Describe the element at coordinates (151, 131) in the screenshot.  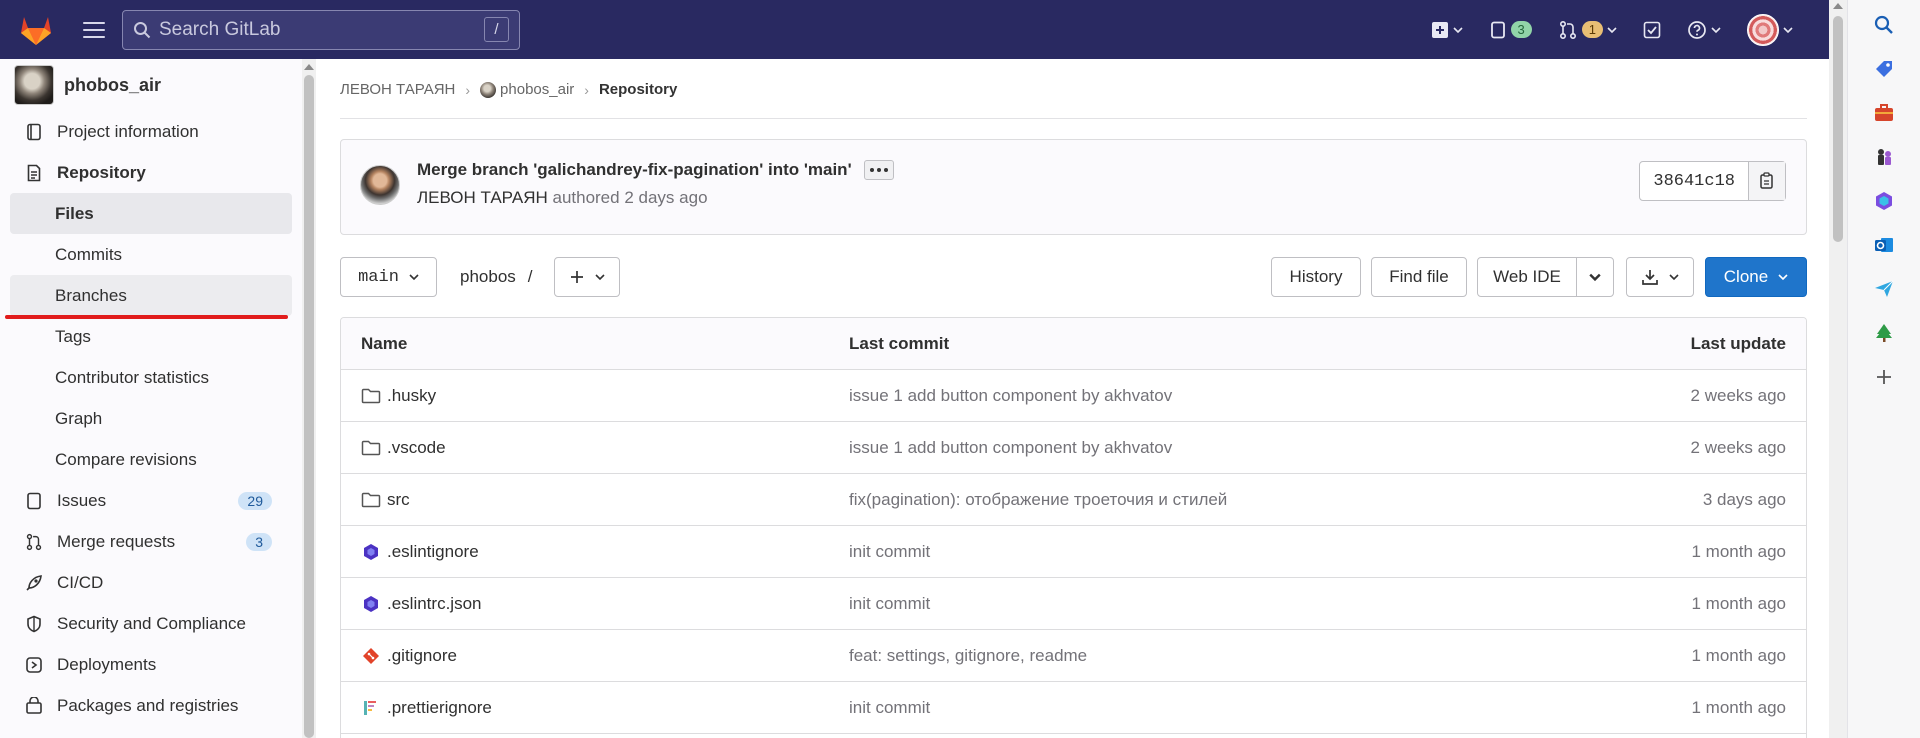
I see `sidebar-item-project-information: Project information` at that location.